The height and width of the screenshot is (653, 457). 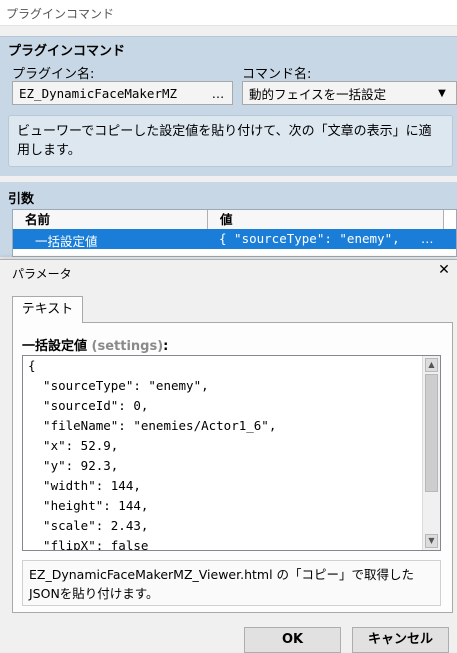 I want to click on command-description: ビューワーでコピーした設定値を貼り付けて、次の「文章の表示」に適用します。, so click(x=230, y=141).